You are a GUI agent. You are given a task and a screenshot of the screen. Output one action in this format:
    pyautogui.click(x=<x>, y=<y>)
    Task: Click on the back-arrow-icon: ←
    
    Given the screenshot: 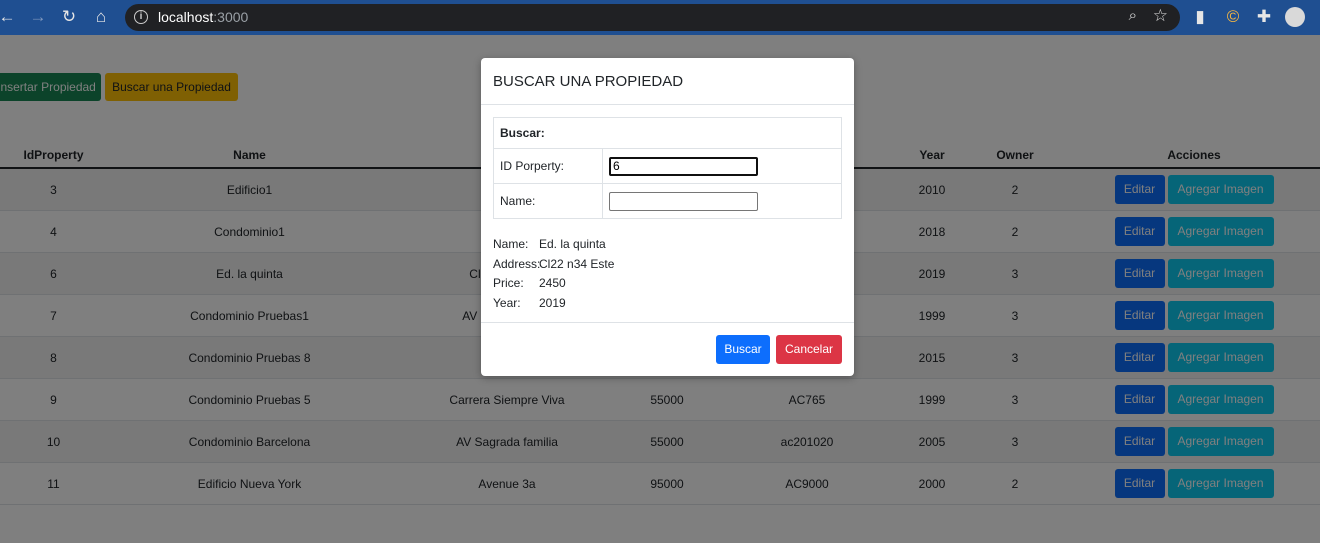 What is the action you would take?
    pyautogui.click(x=9, y=17)
    